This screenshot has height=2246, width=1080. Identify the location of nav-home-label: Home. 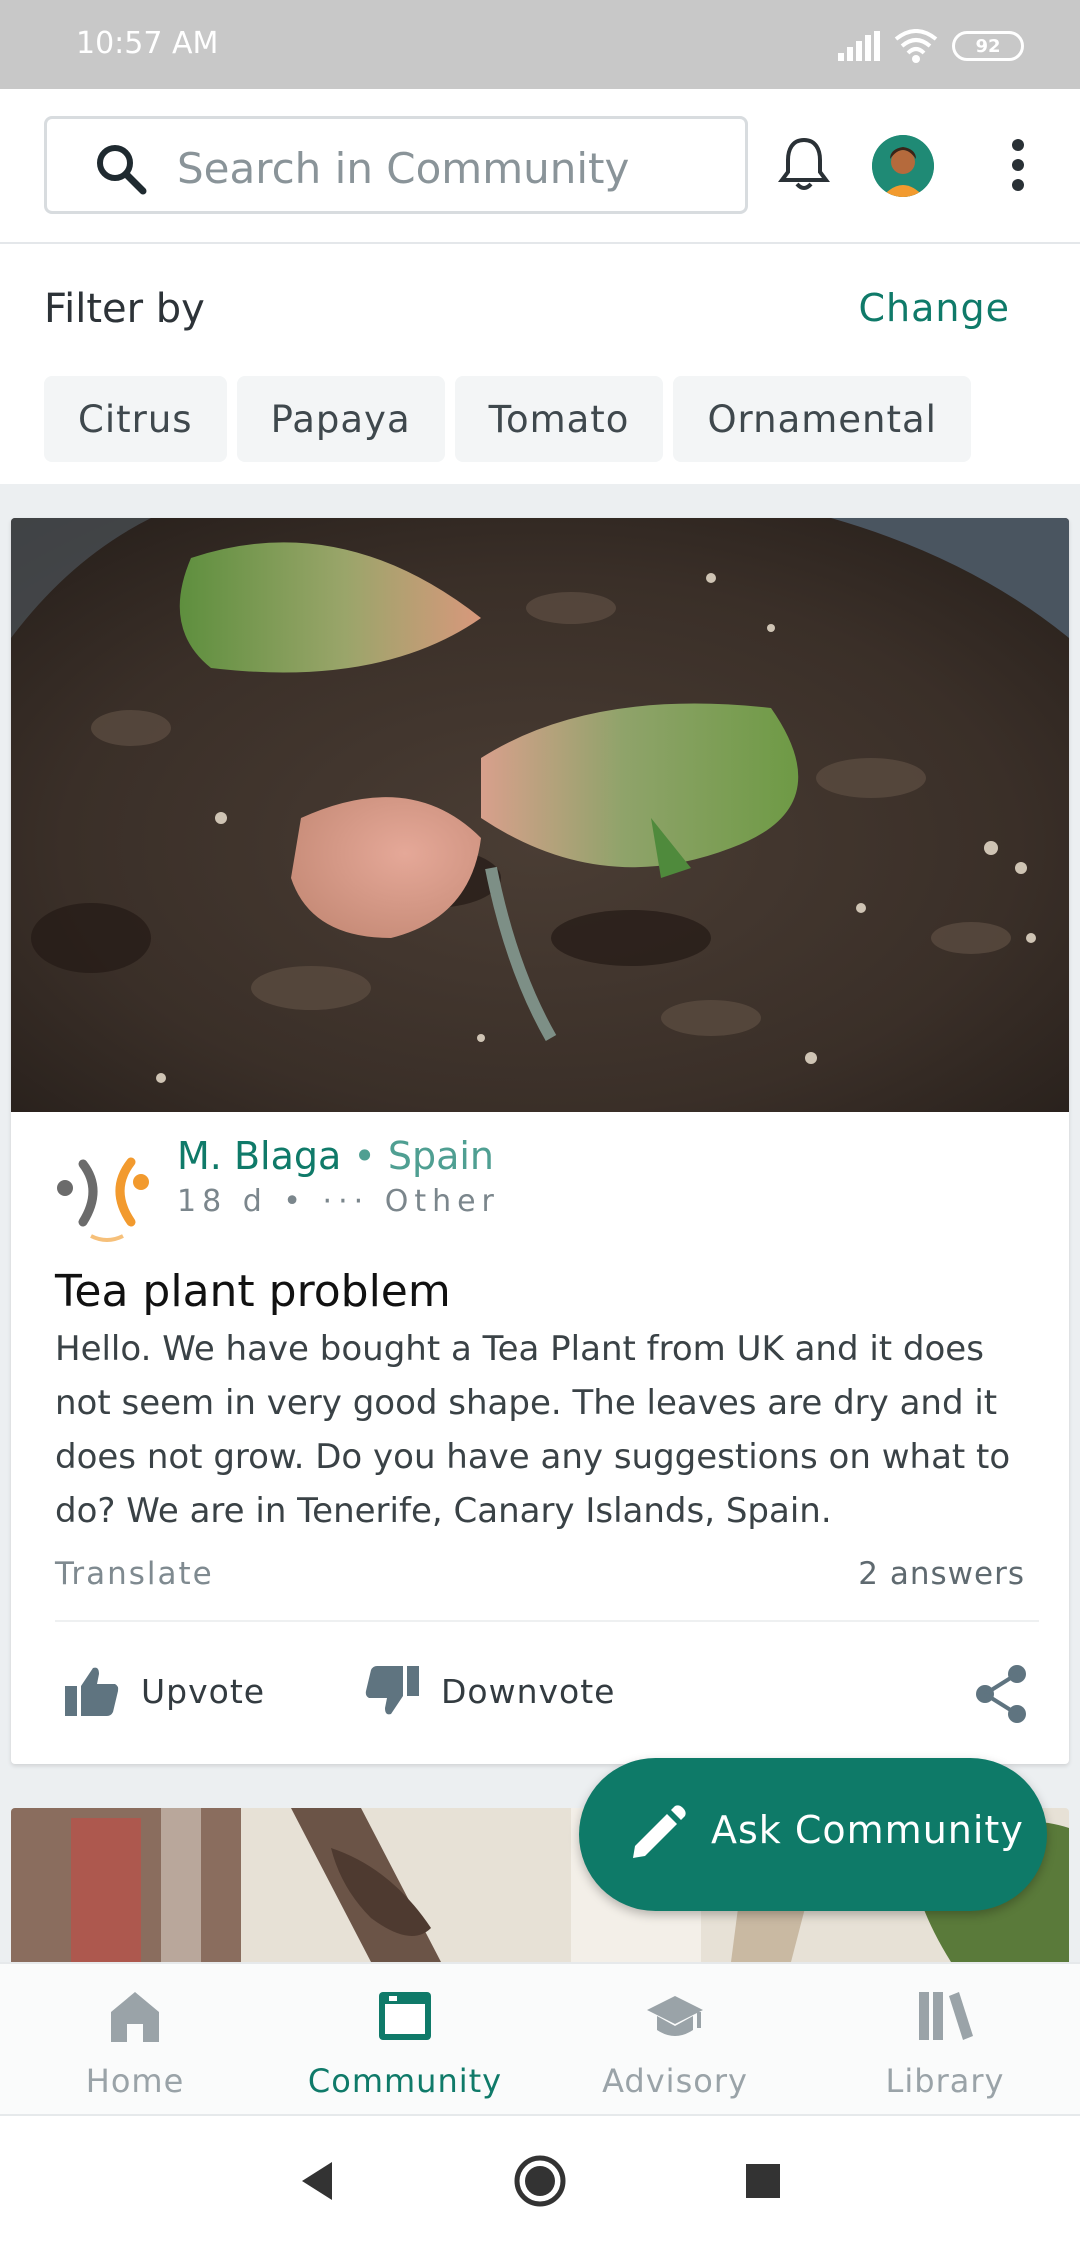
(135, 2081).